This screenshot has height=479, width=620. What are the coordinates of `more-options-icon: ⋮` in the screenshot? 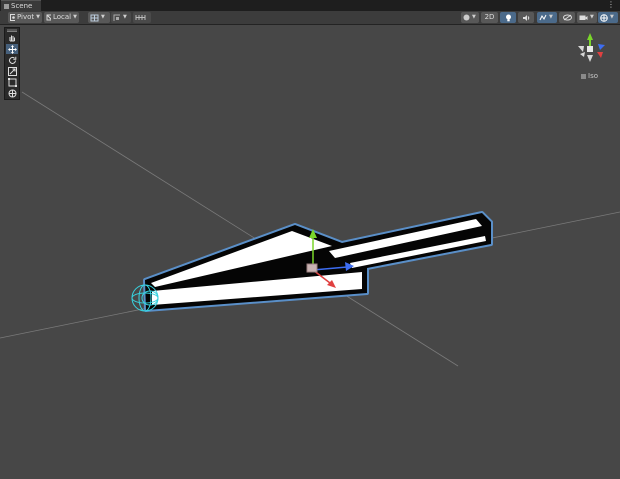 It's located at (611, 5).